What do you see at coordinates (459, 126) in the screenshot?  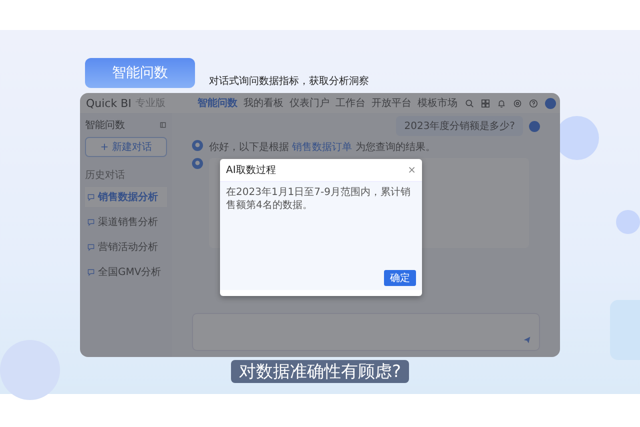 I see `user-message: 2023年度分销额是多少?` at bounding box center [459, 126].